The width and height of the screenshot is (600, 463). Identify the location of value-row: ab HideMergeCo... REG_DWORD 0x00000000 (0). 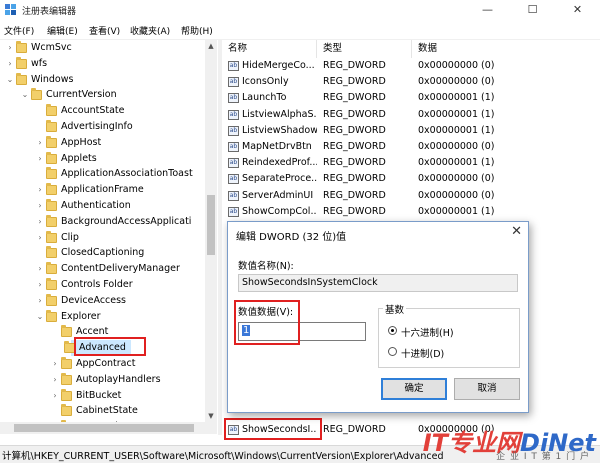
(411, 66).